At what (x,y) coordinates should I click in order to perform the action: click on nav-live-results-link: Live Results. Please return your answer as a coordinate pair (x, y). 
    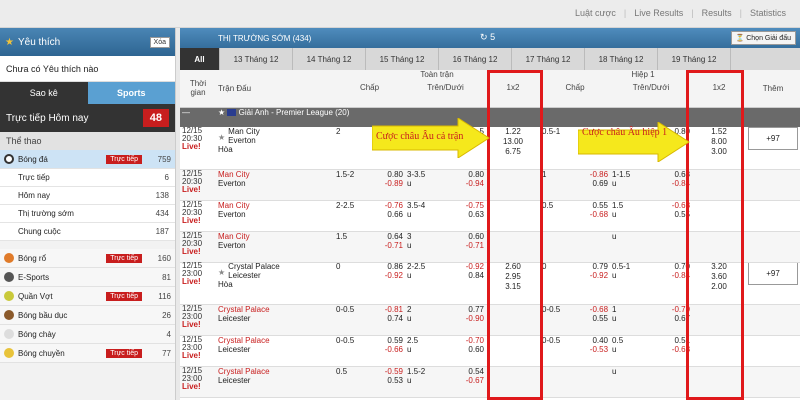
    Looking at the image, I should click on (658, 13).